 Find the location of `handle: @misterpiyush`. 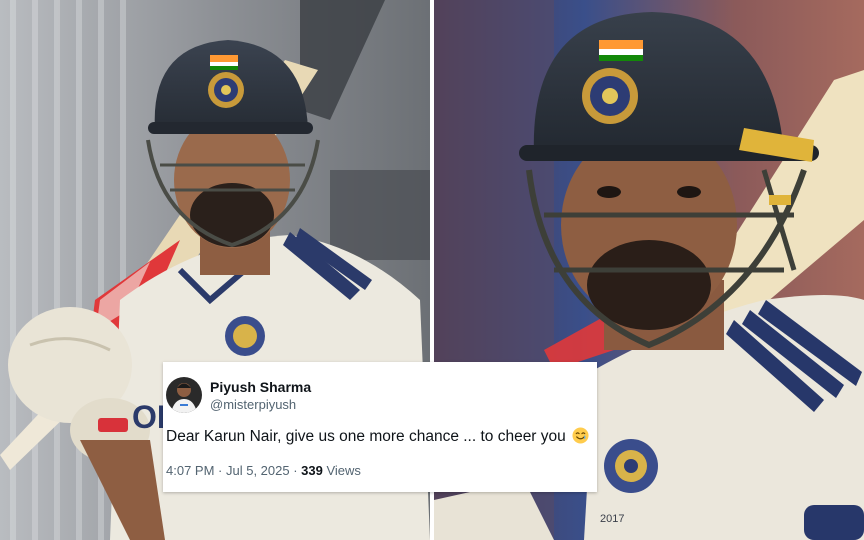

handle: @misterpiyush is located at coordinates (260, 404).